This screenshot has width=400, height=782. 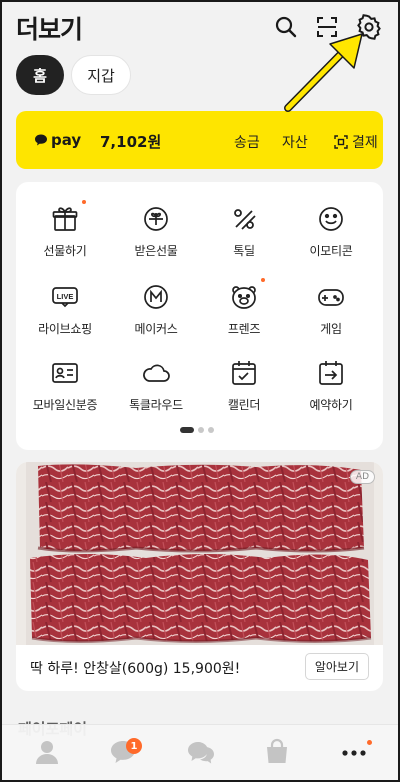 I want to click on bottom-nav, so click(x=200, y=753).